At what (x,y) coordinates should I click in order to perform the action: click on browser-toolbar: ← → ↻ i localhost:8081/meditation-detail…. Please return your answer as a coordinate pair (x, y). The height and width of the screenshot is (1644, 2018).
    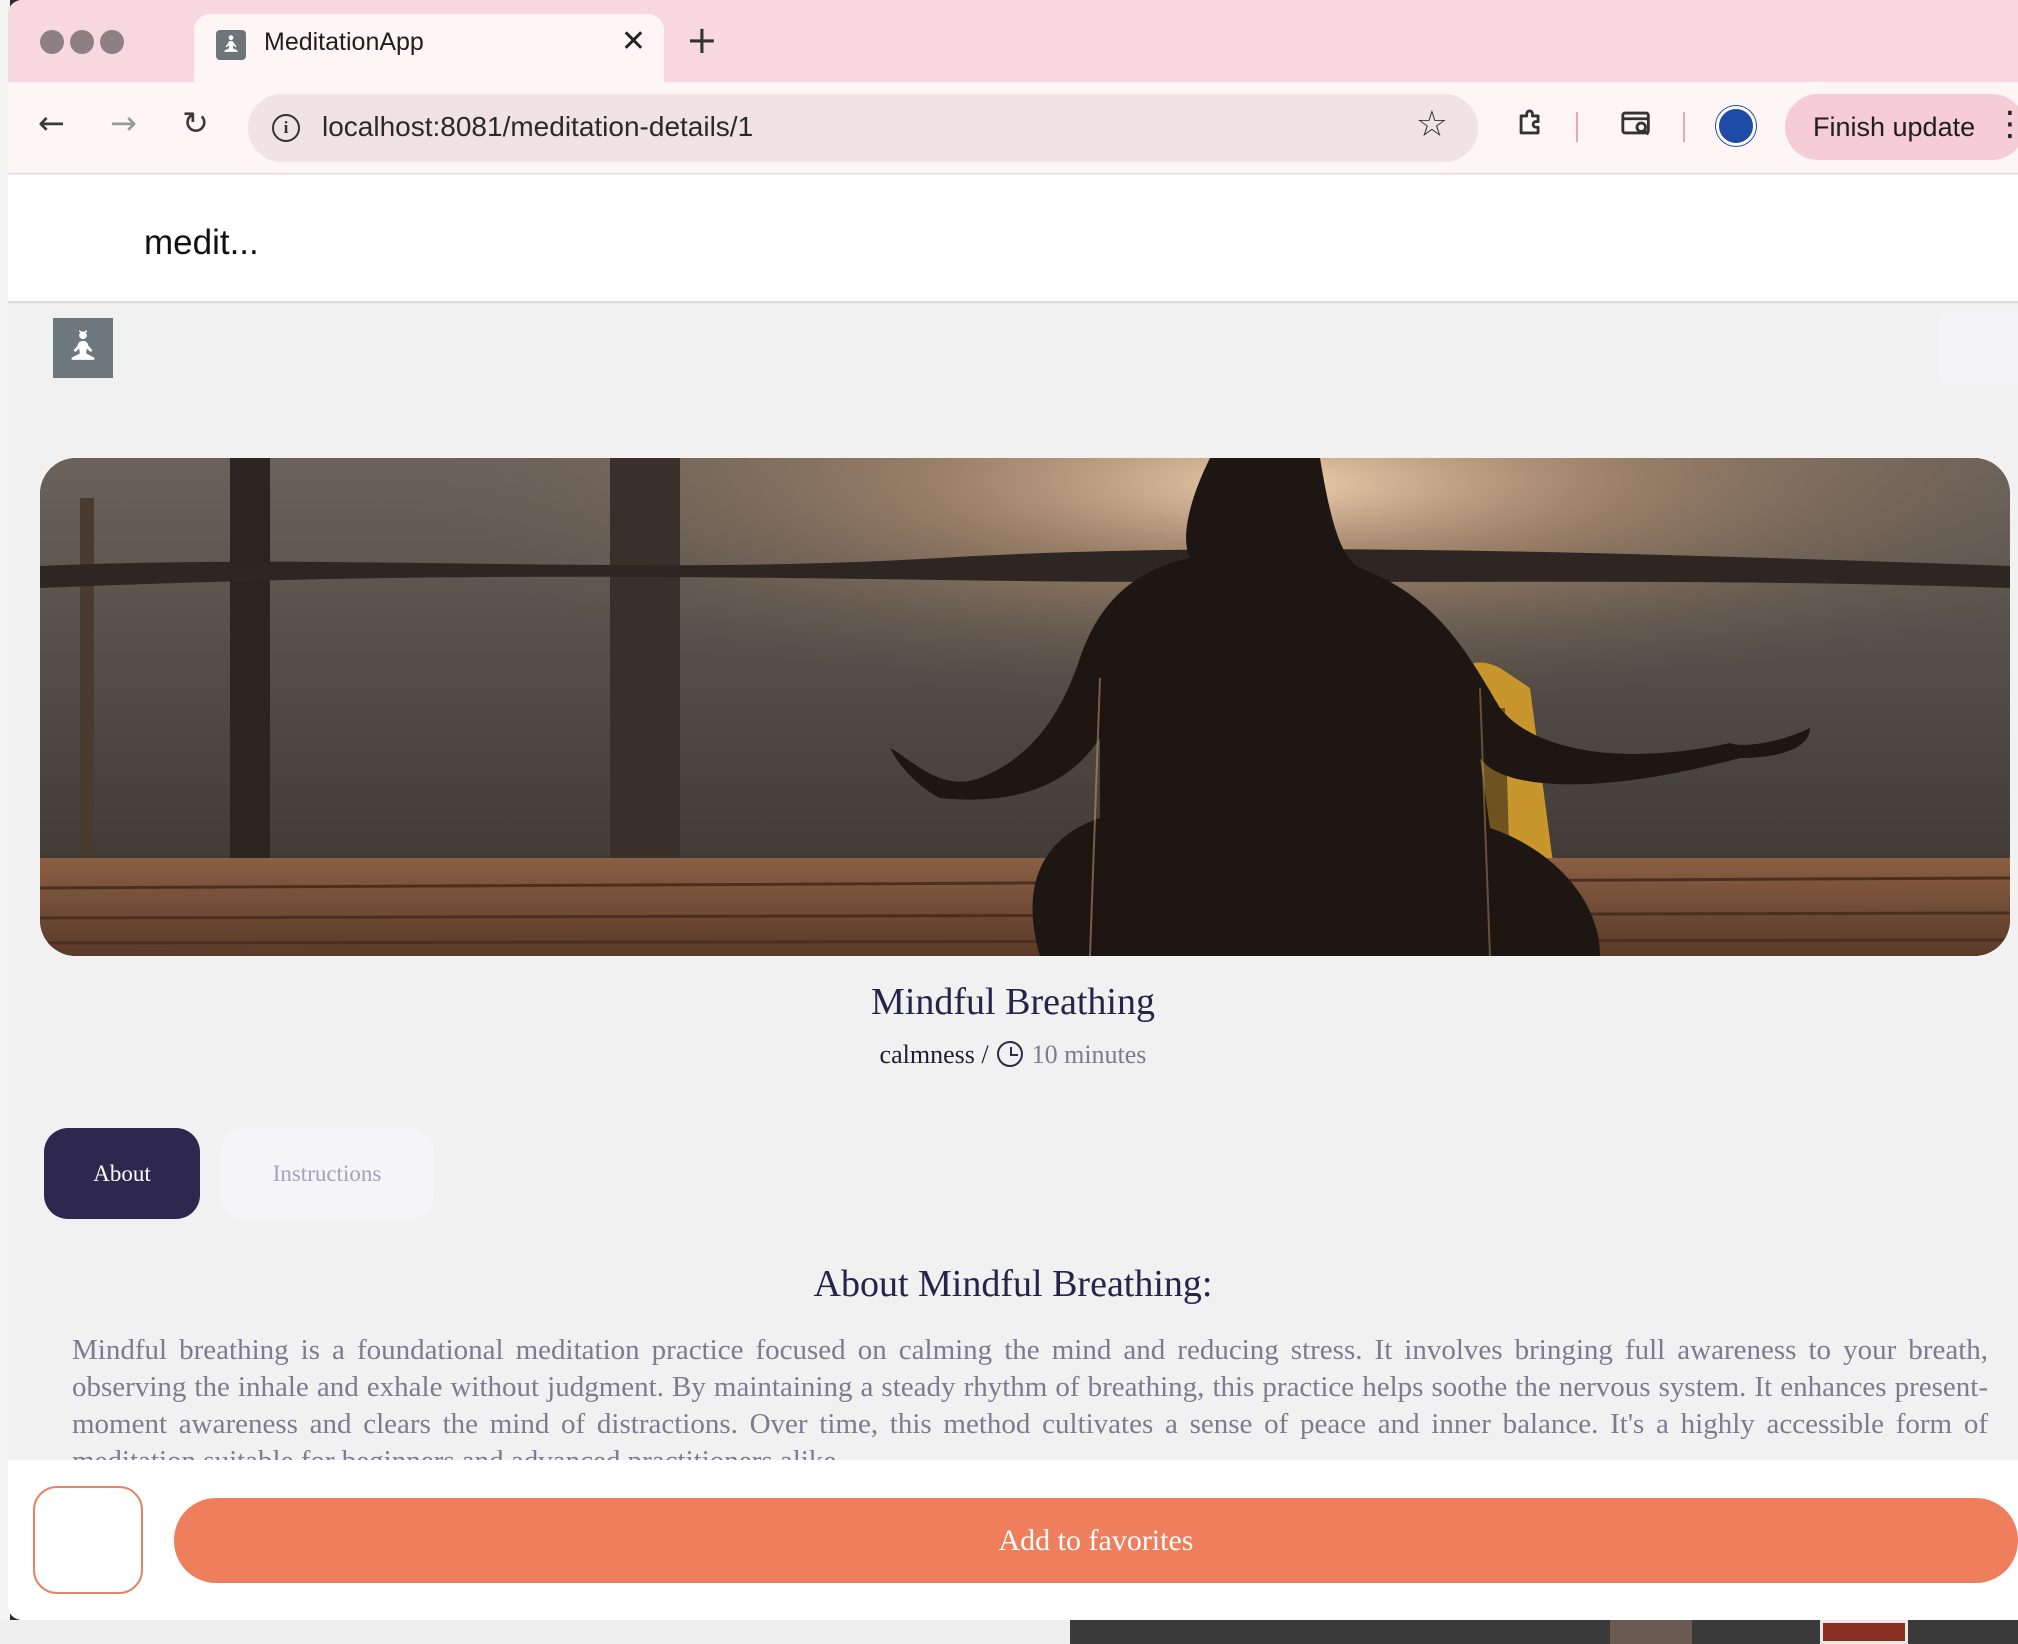
    Looking at the image, I should click on (1013, 128).